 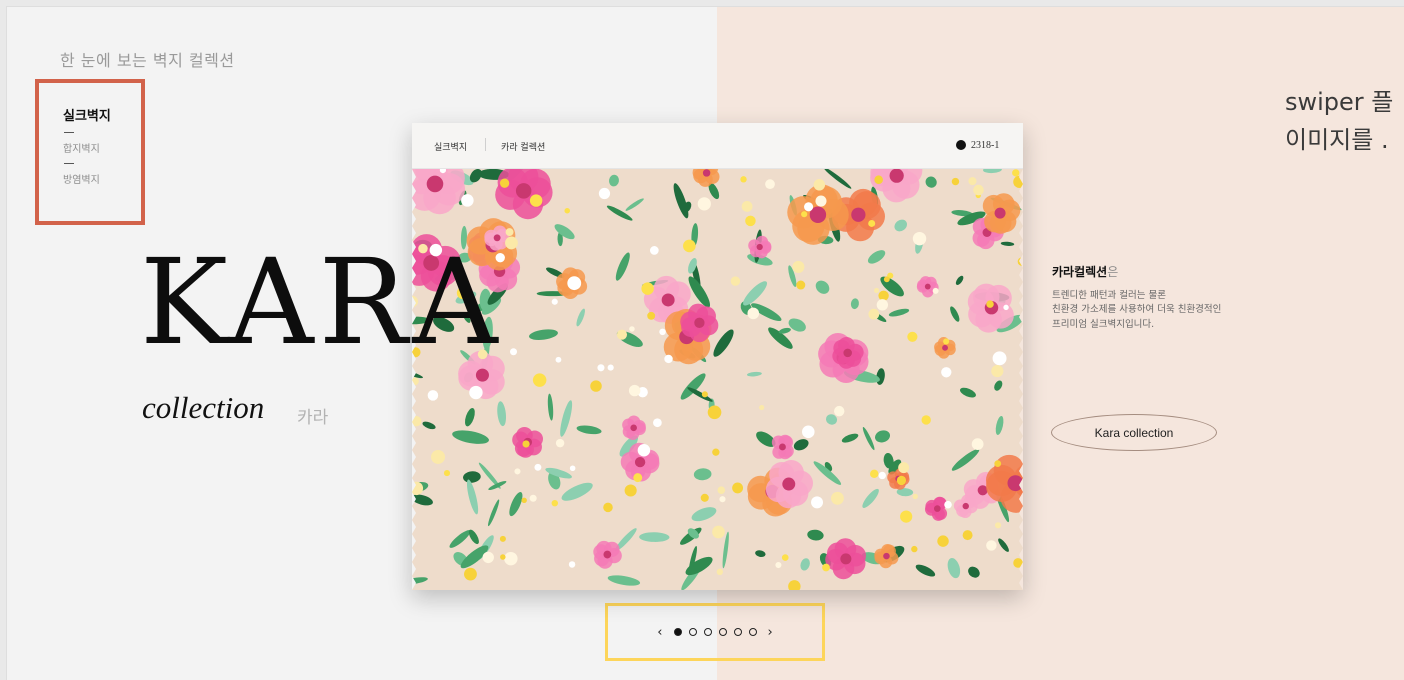 I want to click on annotation-note: swiper 플 이미지를 ., so click(x=1339, y=121).